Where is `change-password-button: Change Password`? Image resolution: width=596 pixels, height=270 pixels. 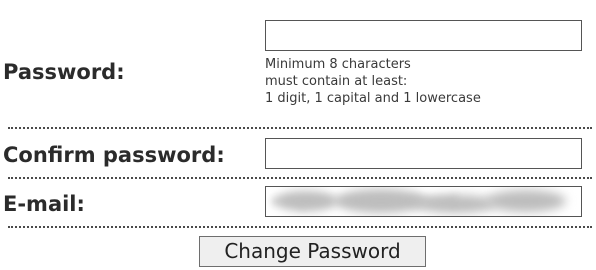 change-password-button: Change Password is located at coordinates (312, 251).